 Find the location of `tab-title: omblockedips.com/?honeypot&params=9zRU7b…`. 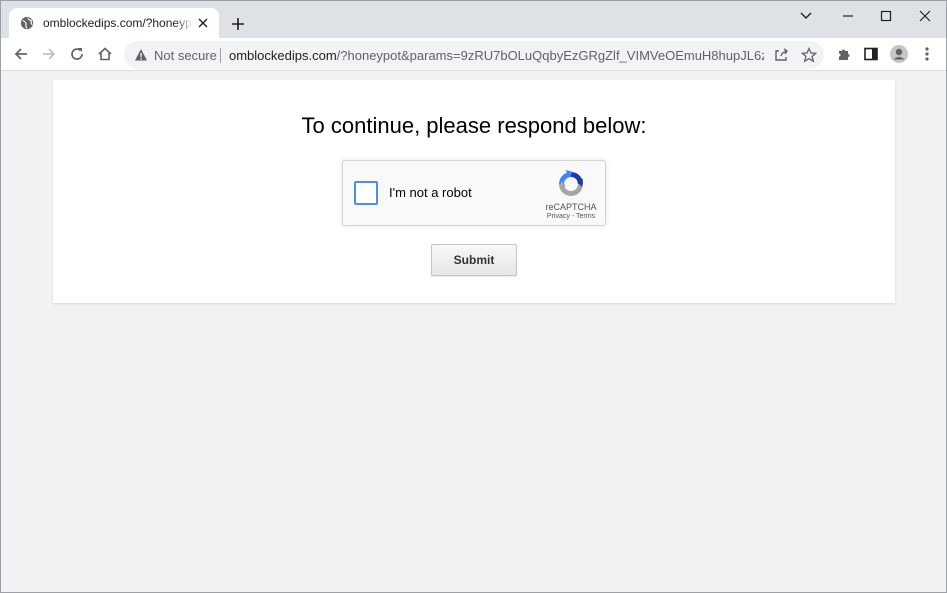

tab-title: omblockedips.com/?honeypot&params=9zRU7b… is located at coordinates (118, 23).